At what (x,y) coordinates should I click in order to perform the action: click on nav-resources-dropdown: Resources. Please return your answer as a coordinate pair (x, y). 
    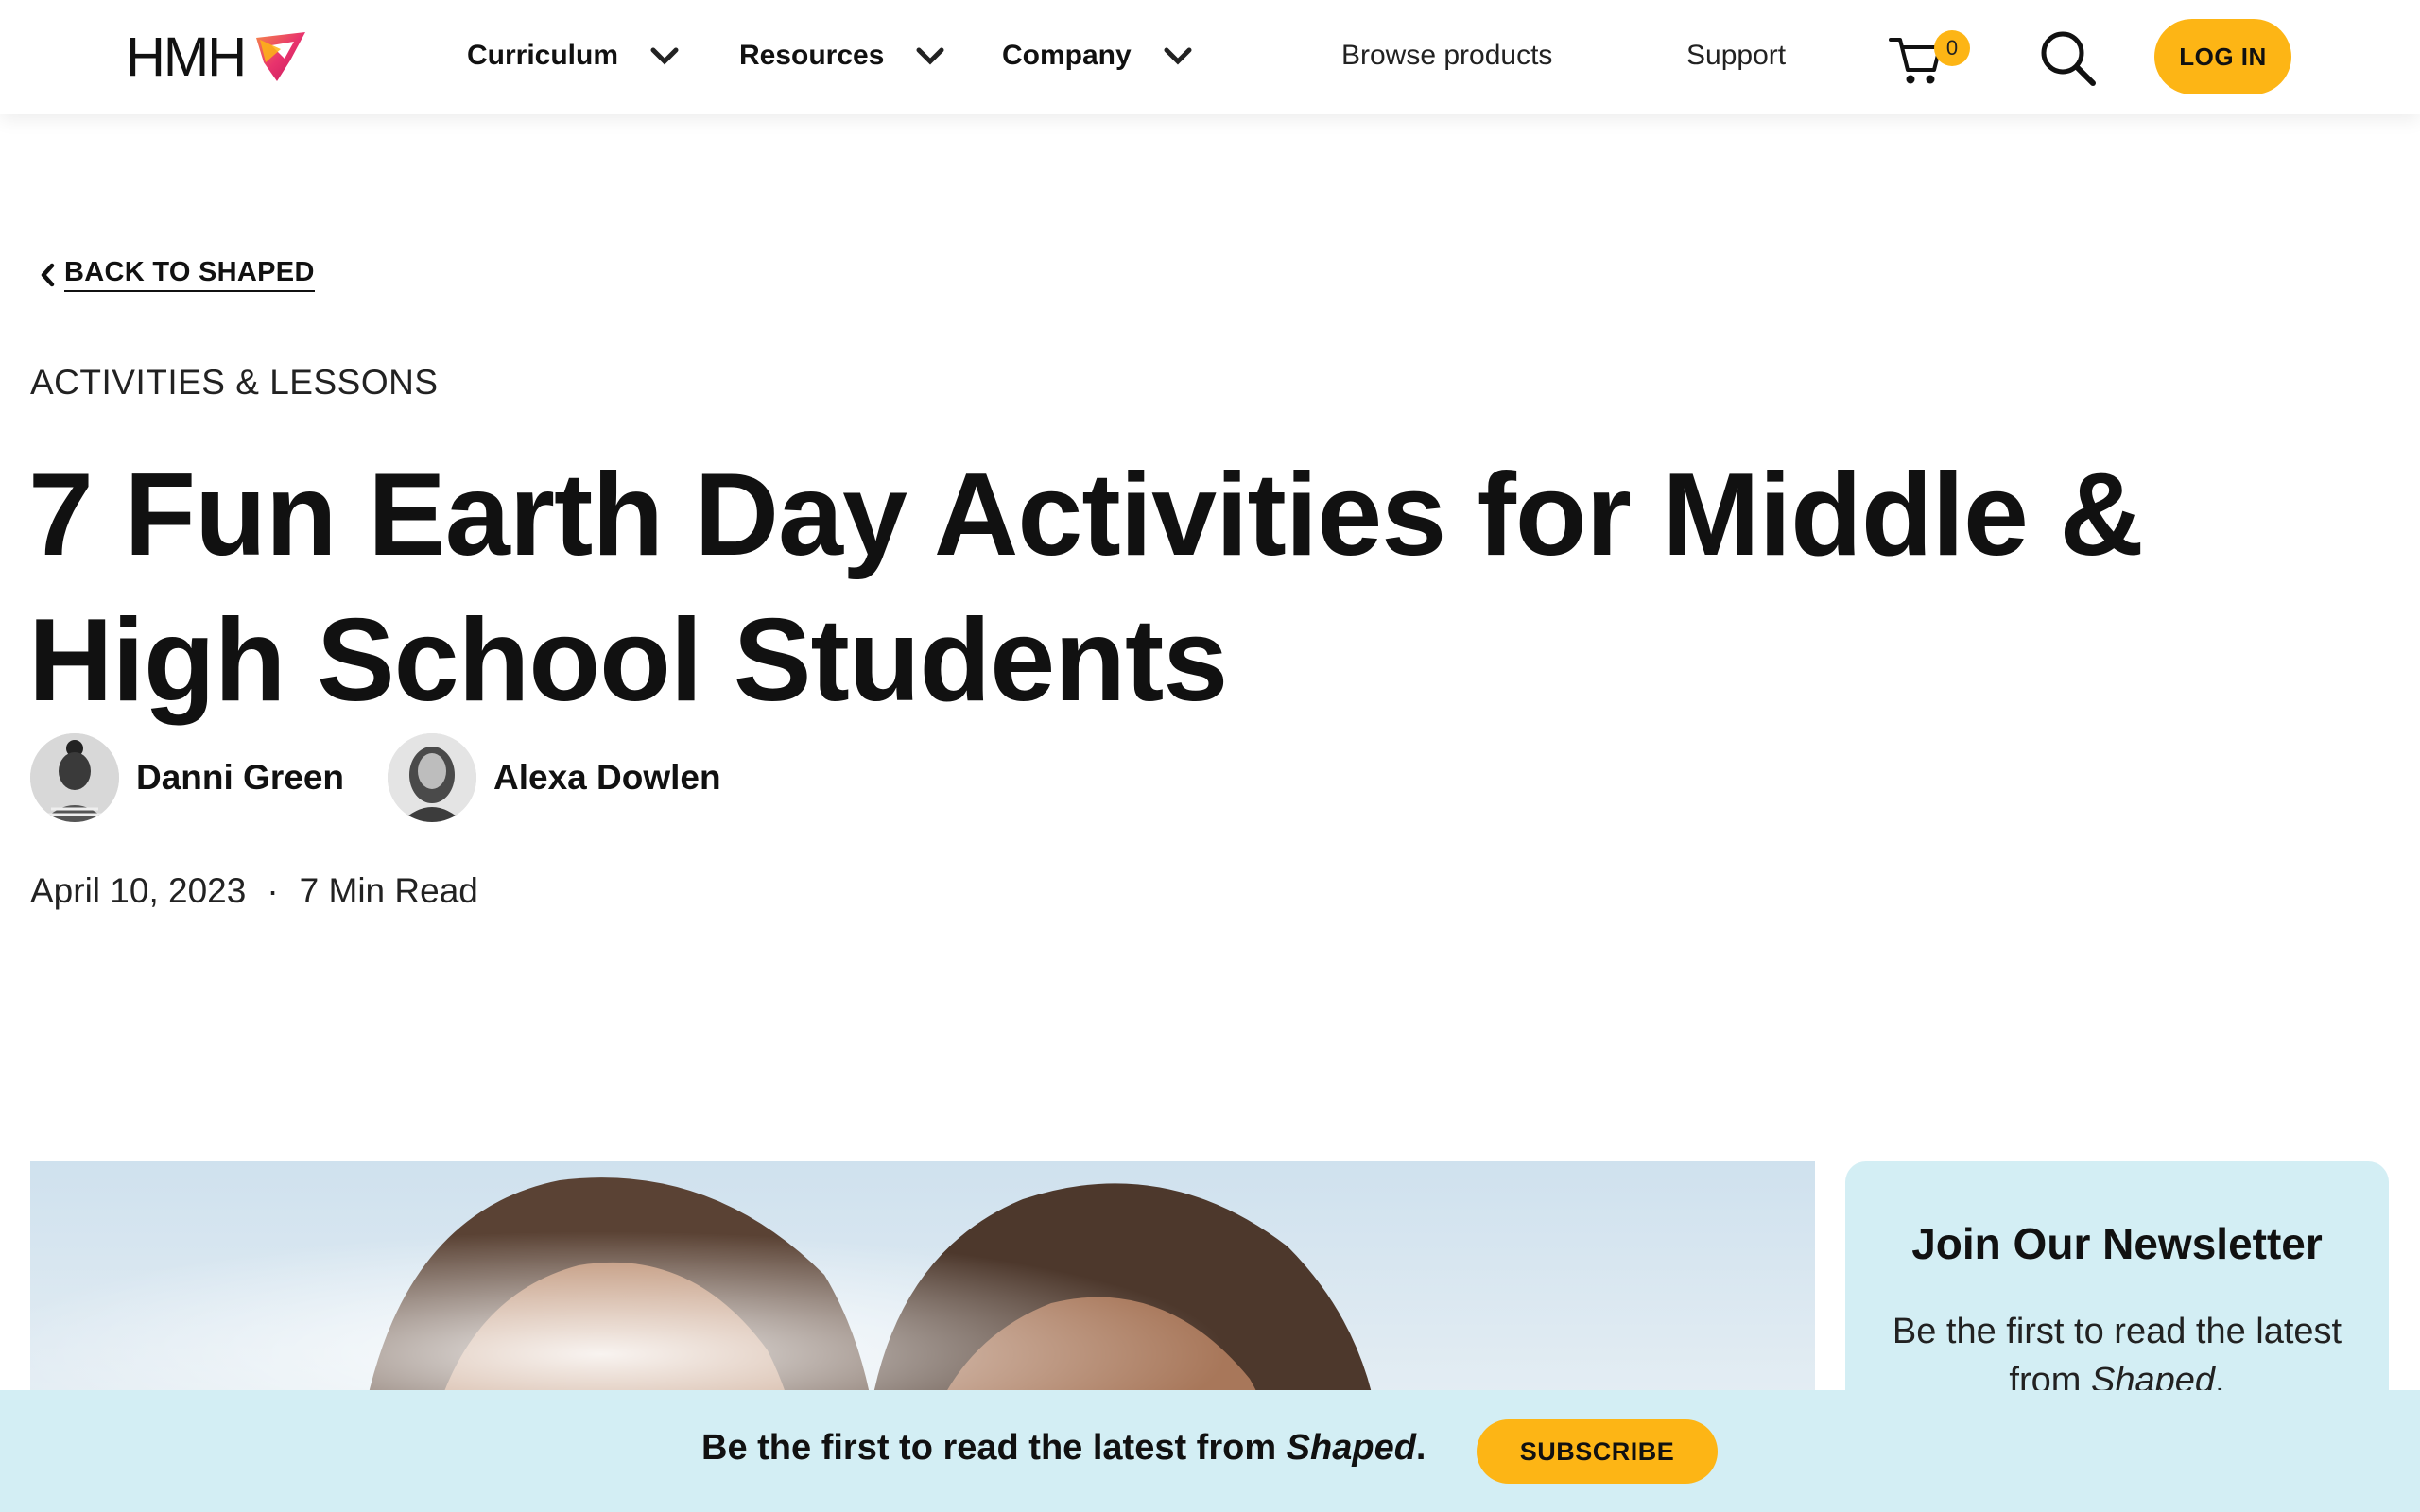
    Looking at the image, I should click on (842, 55).